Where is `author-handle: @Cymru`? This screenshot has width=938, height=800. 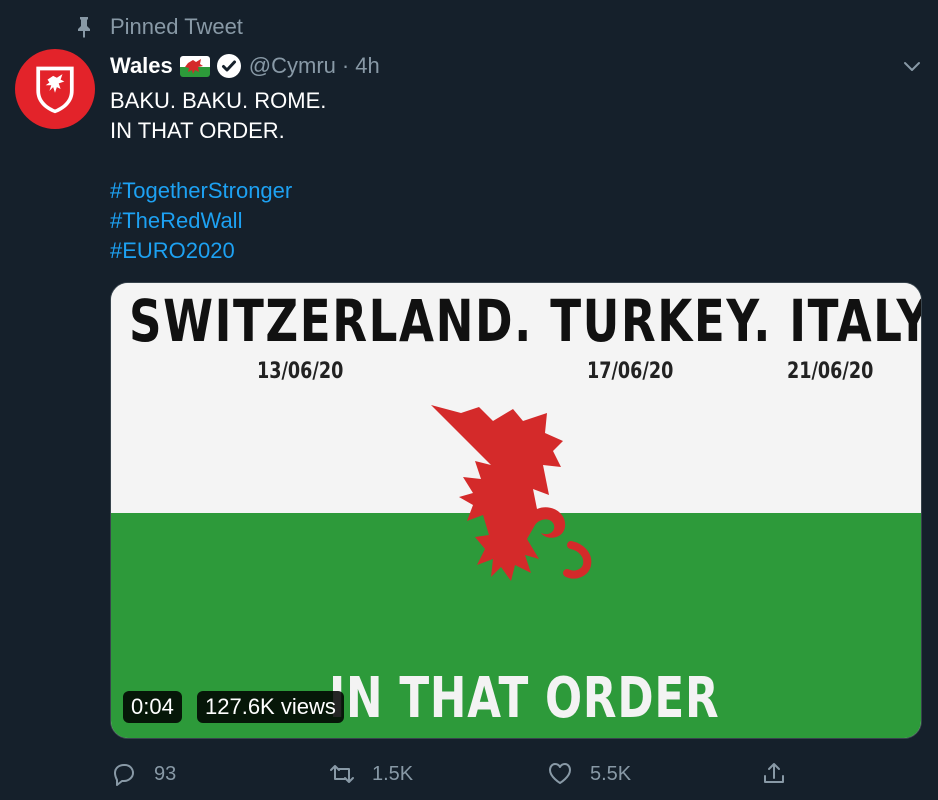
author-handle: @Cymru is located at coordinates (292, 66).